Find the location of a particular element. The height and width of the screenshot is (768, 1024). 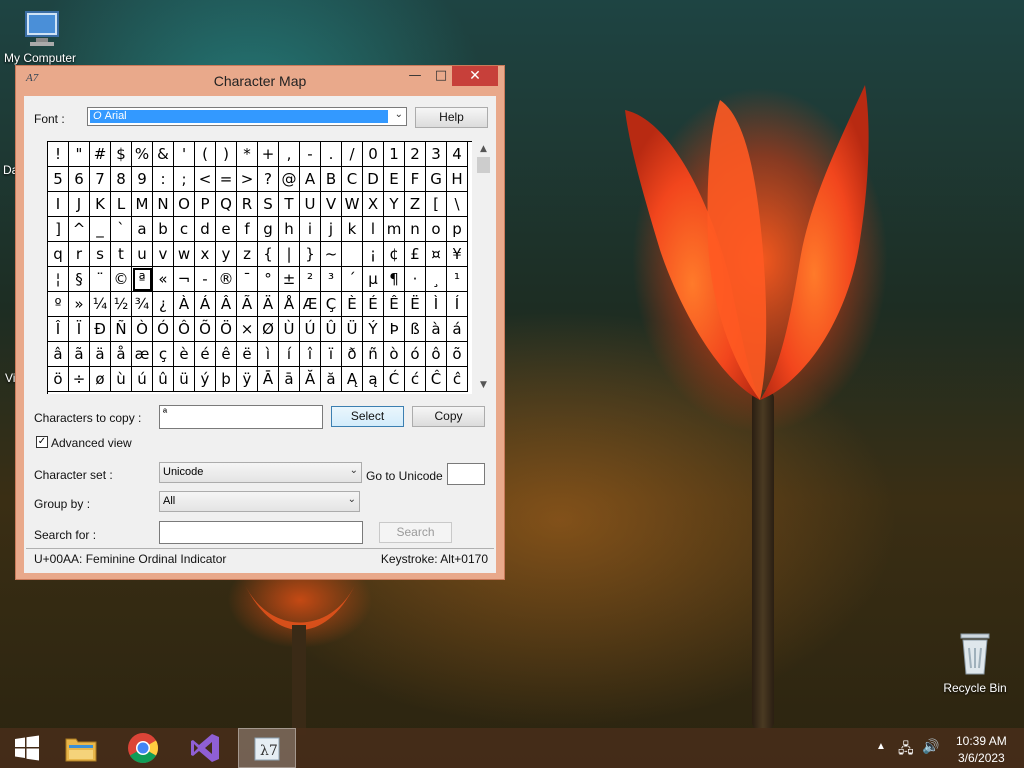

char-cell: É is located at coordinates (373, 304).